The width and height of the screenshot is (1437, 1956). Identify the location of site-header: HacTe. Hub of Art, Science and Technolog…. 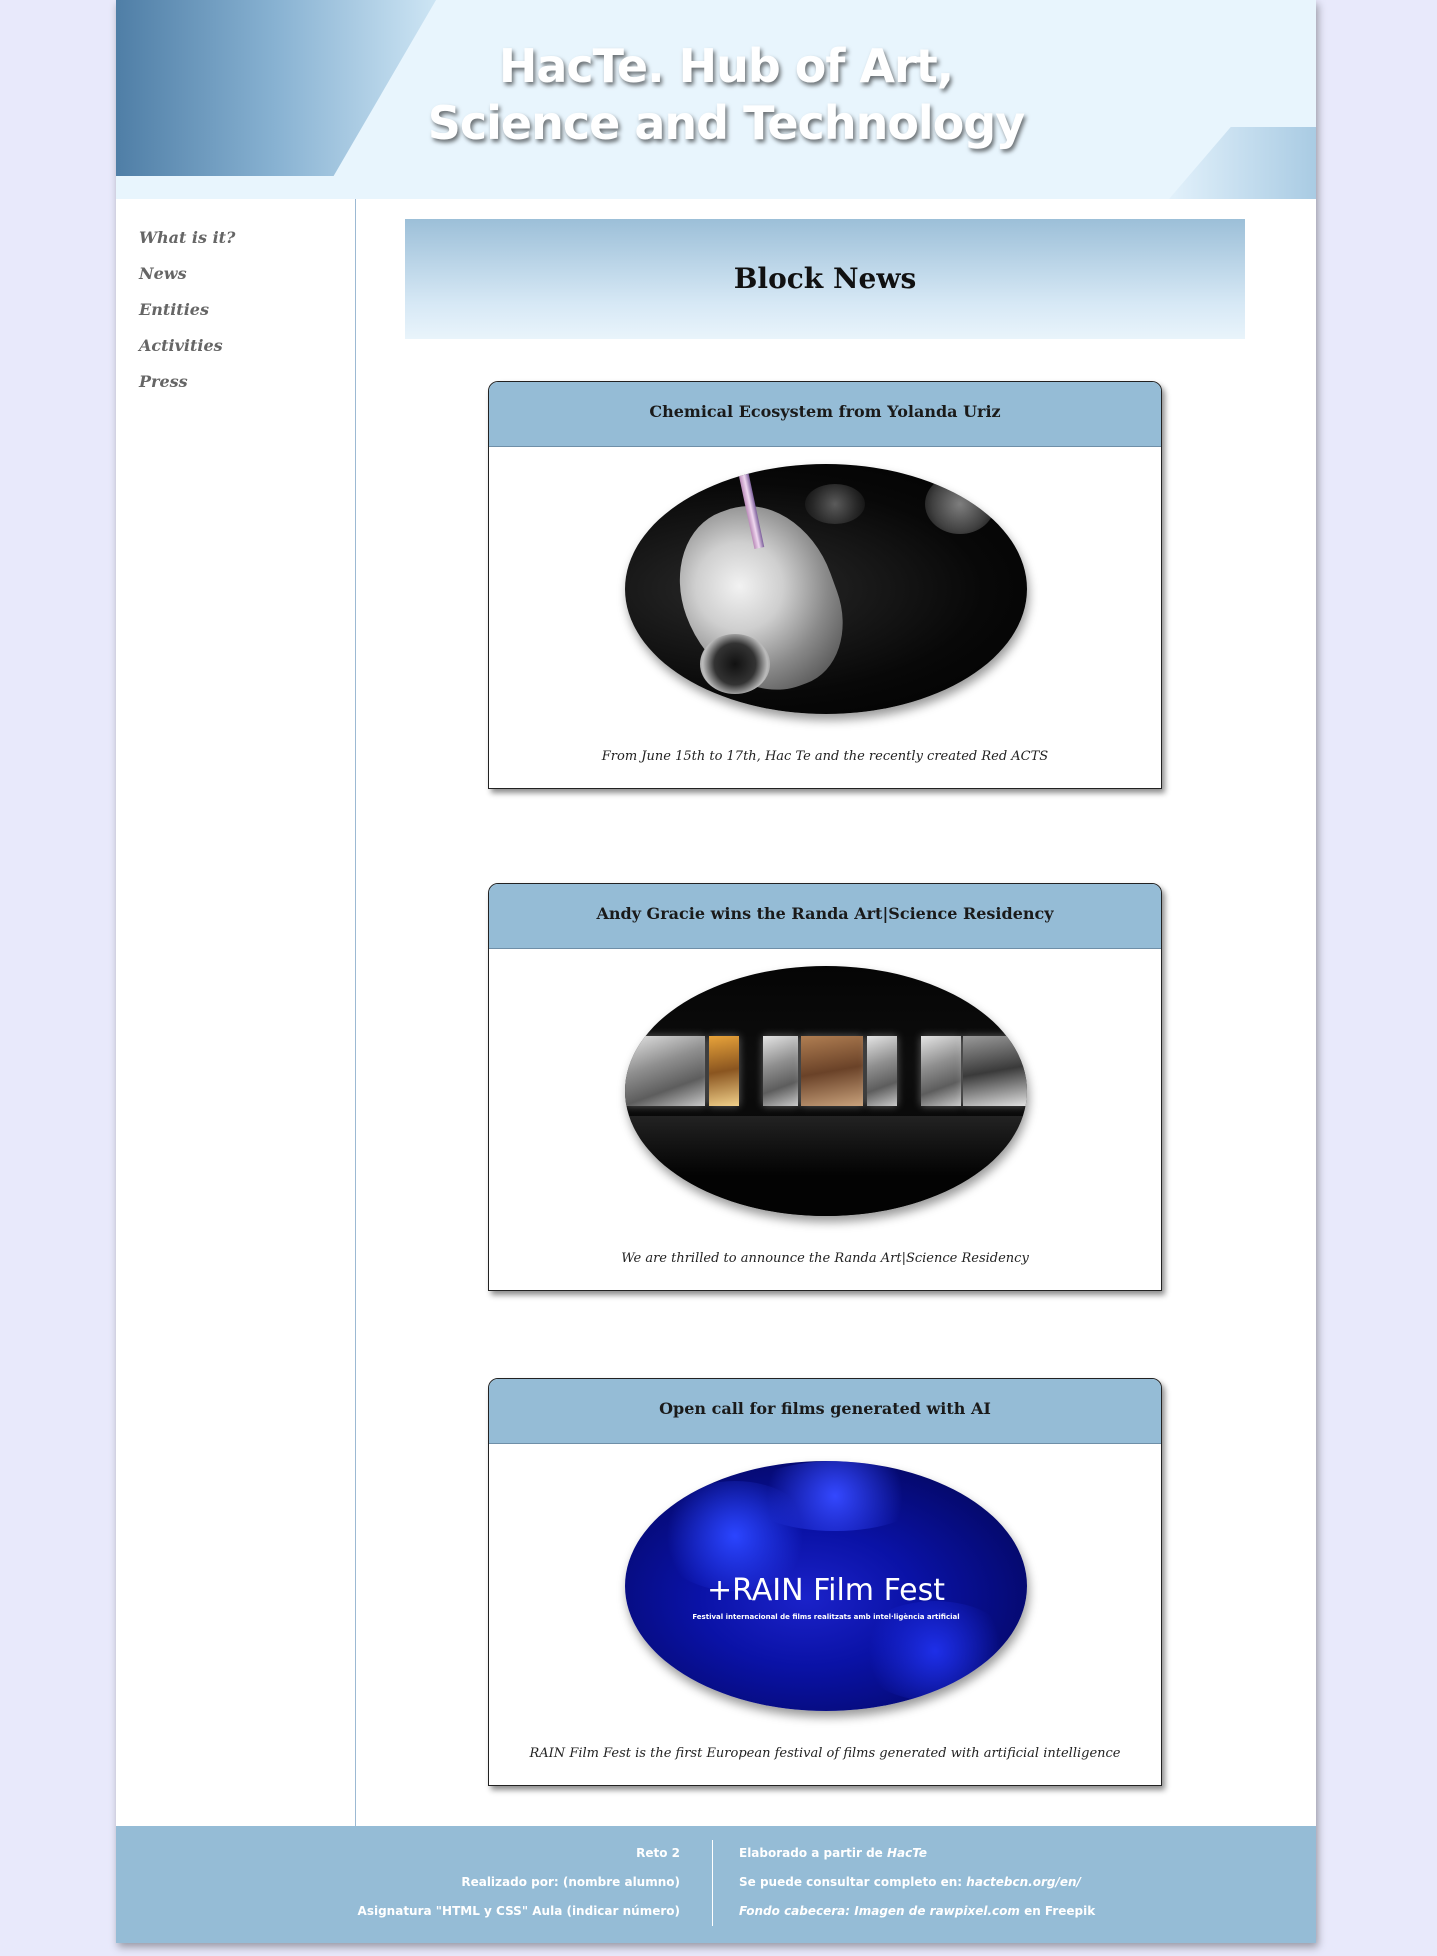
(716, 99).